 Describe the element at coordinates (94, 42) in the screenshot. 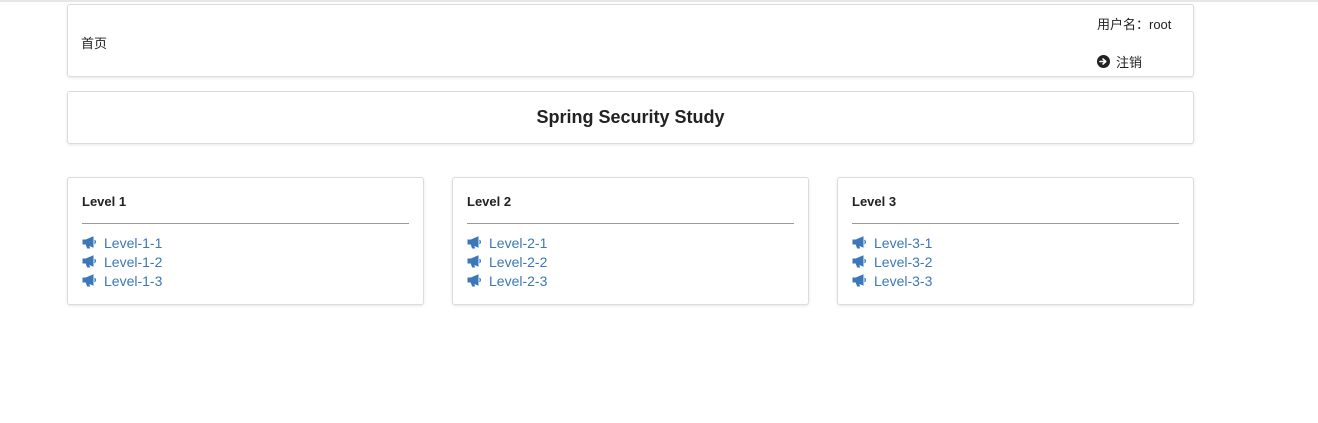

I see `home-link: 首页` at that location.